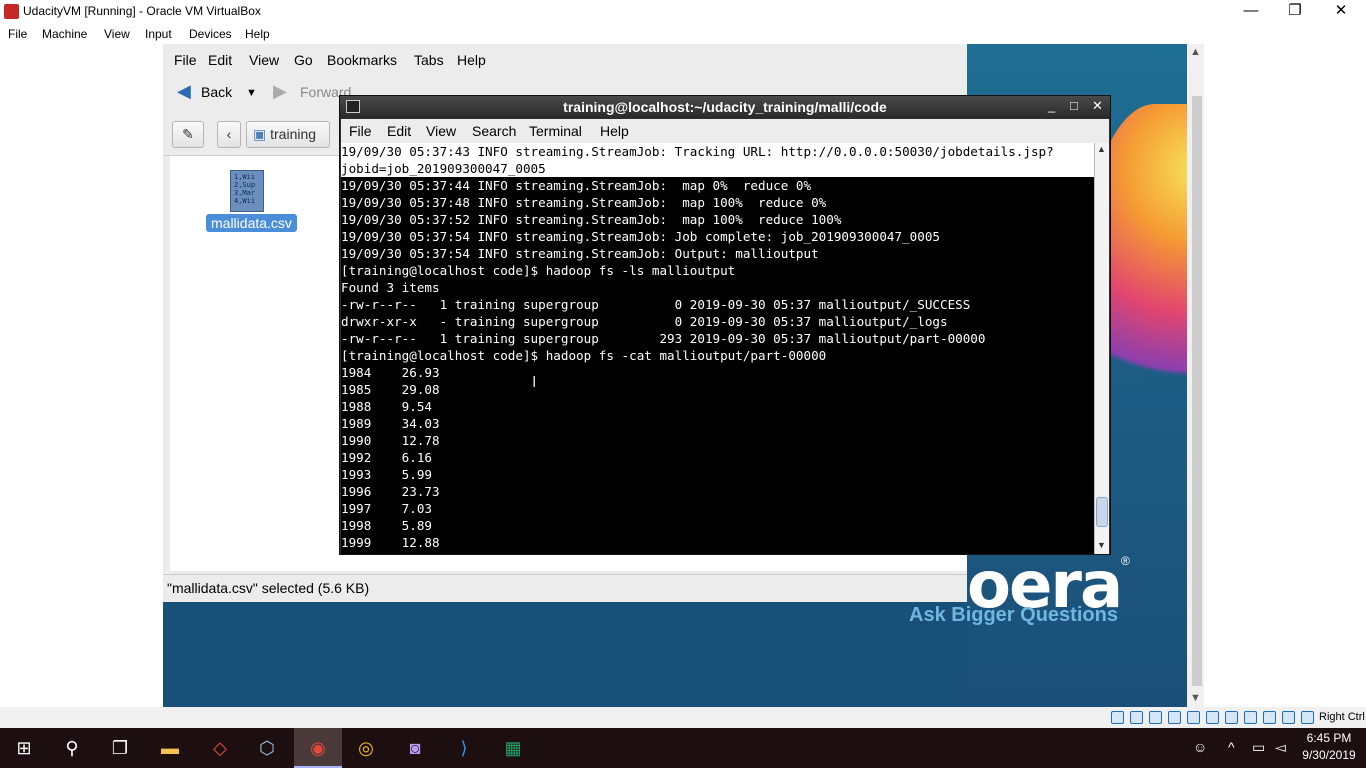 The width and height of the screenshot is (1366, 768). Describe the element at coordinates (471, 60) in the screenshot. I see `fm-menu-help: Help` at that location.